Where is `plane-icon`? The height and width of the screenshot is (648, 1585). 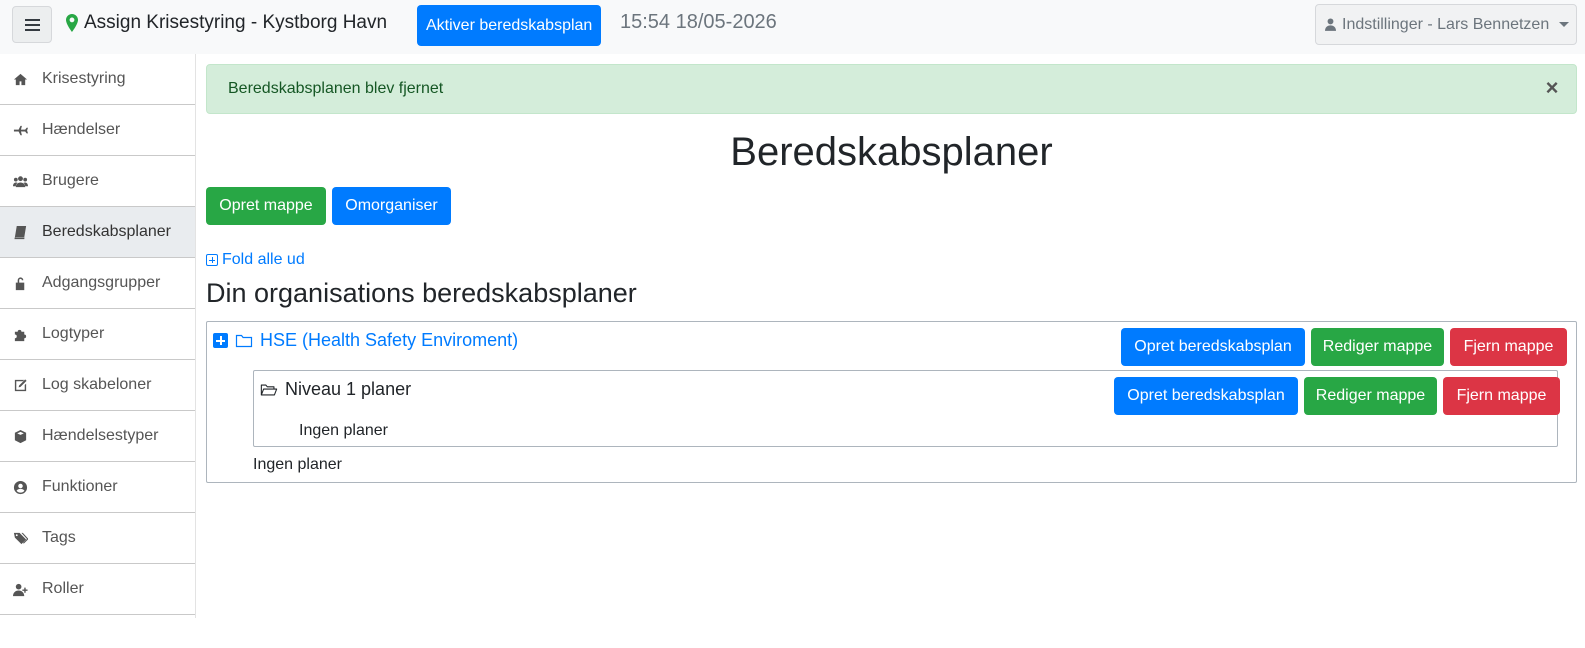 plane-icon is located at coordinates (20, 130).